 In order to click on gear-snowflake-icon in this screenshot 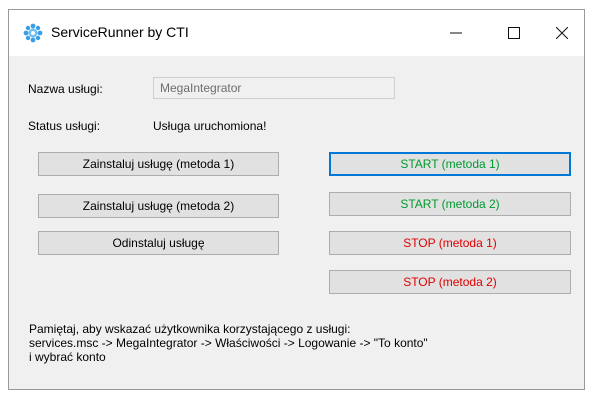, I will do `click(33, 33)`.